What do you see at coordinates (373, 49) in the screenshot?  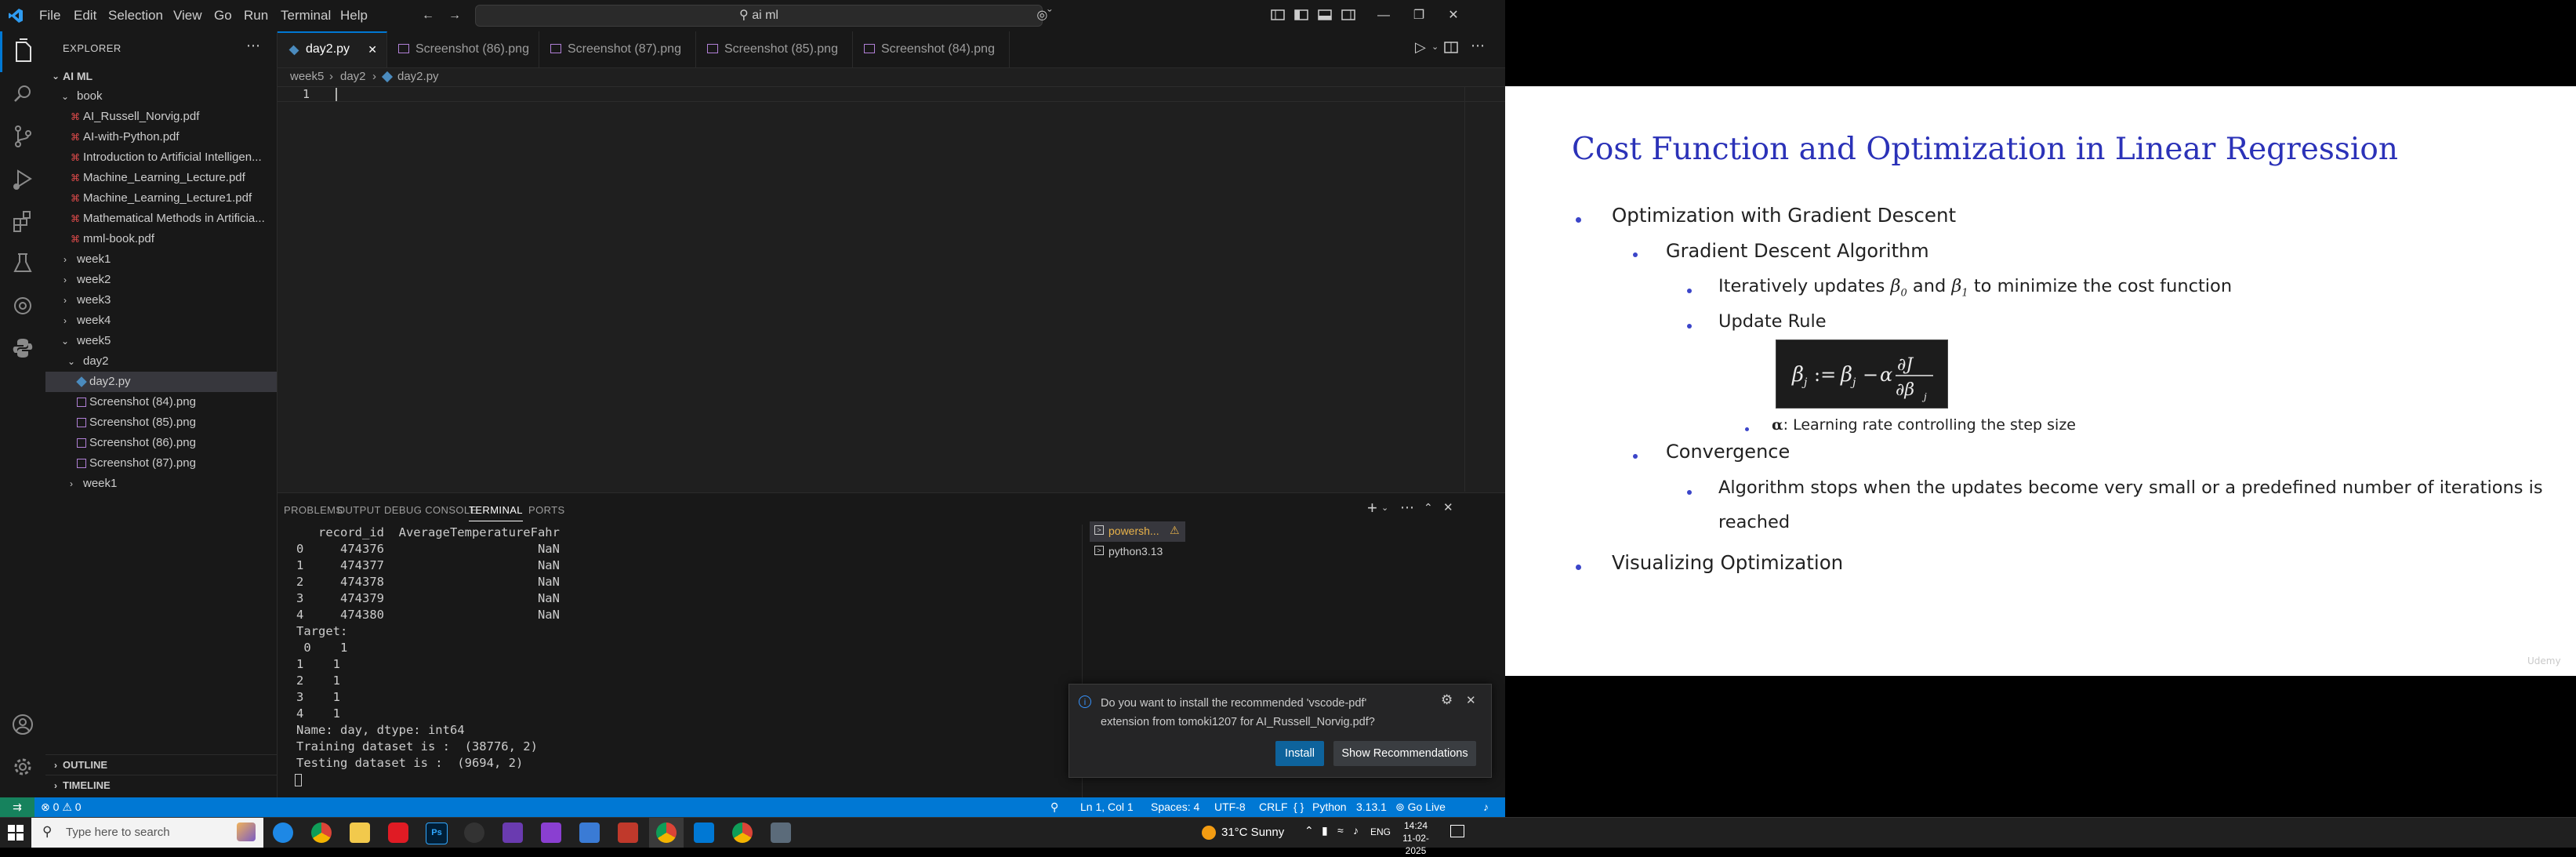 I see `close-tab-icon: ✕` at bounding box center [373, 49].